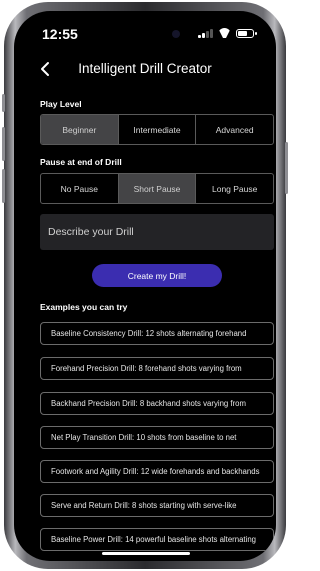  Describe the element at coordinates (3, 103) in the screenshot. I see `side-button` at that location.